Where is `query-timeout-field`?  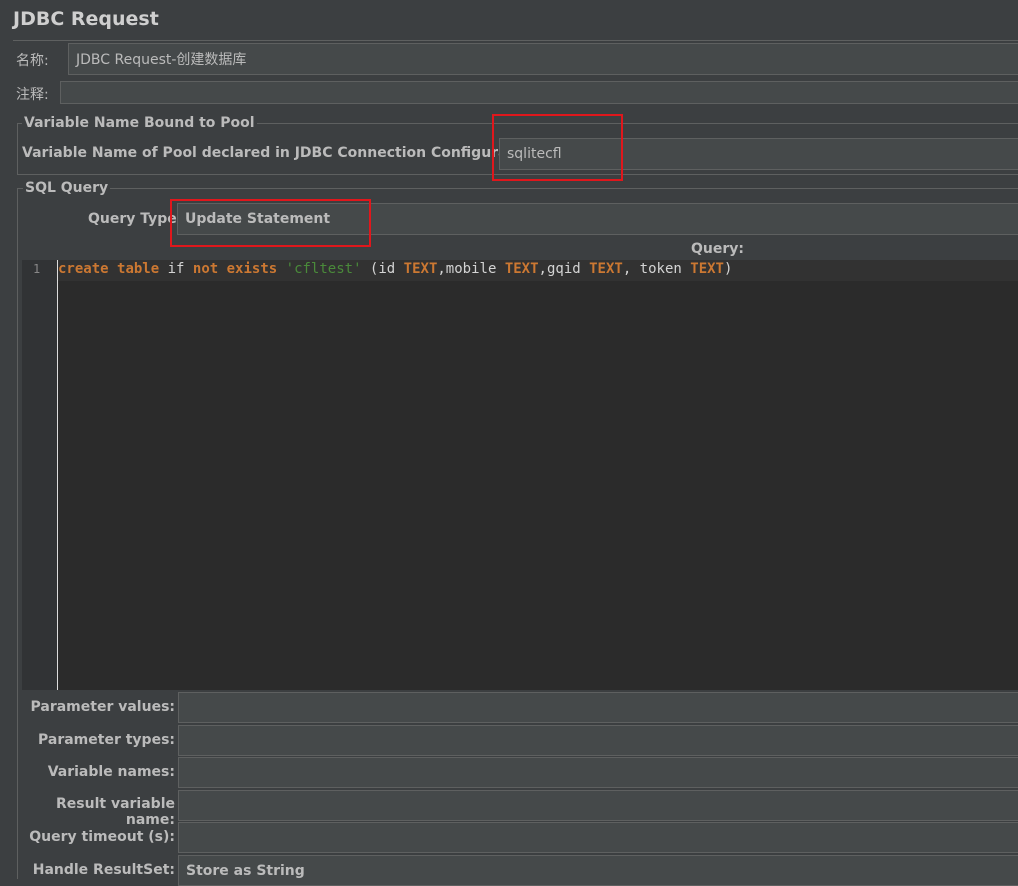
query-timeout-field is located at coordinates (598, 837).